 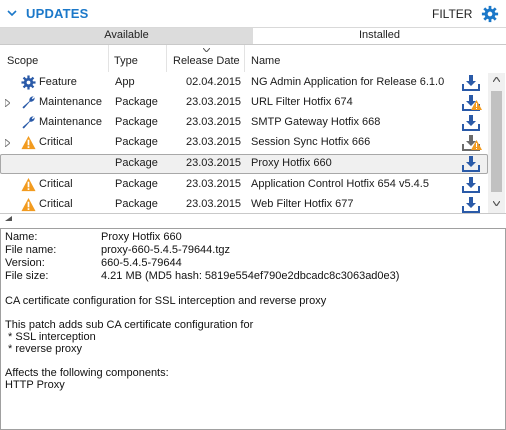 What do you see at coordinates (253, 14) in the screenshot?
I see `updates-header: UPDATES FILTER` at bounding box center [253, 14].